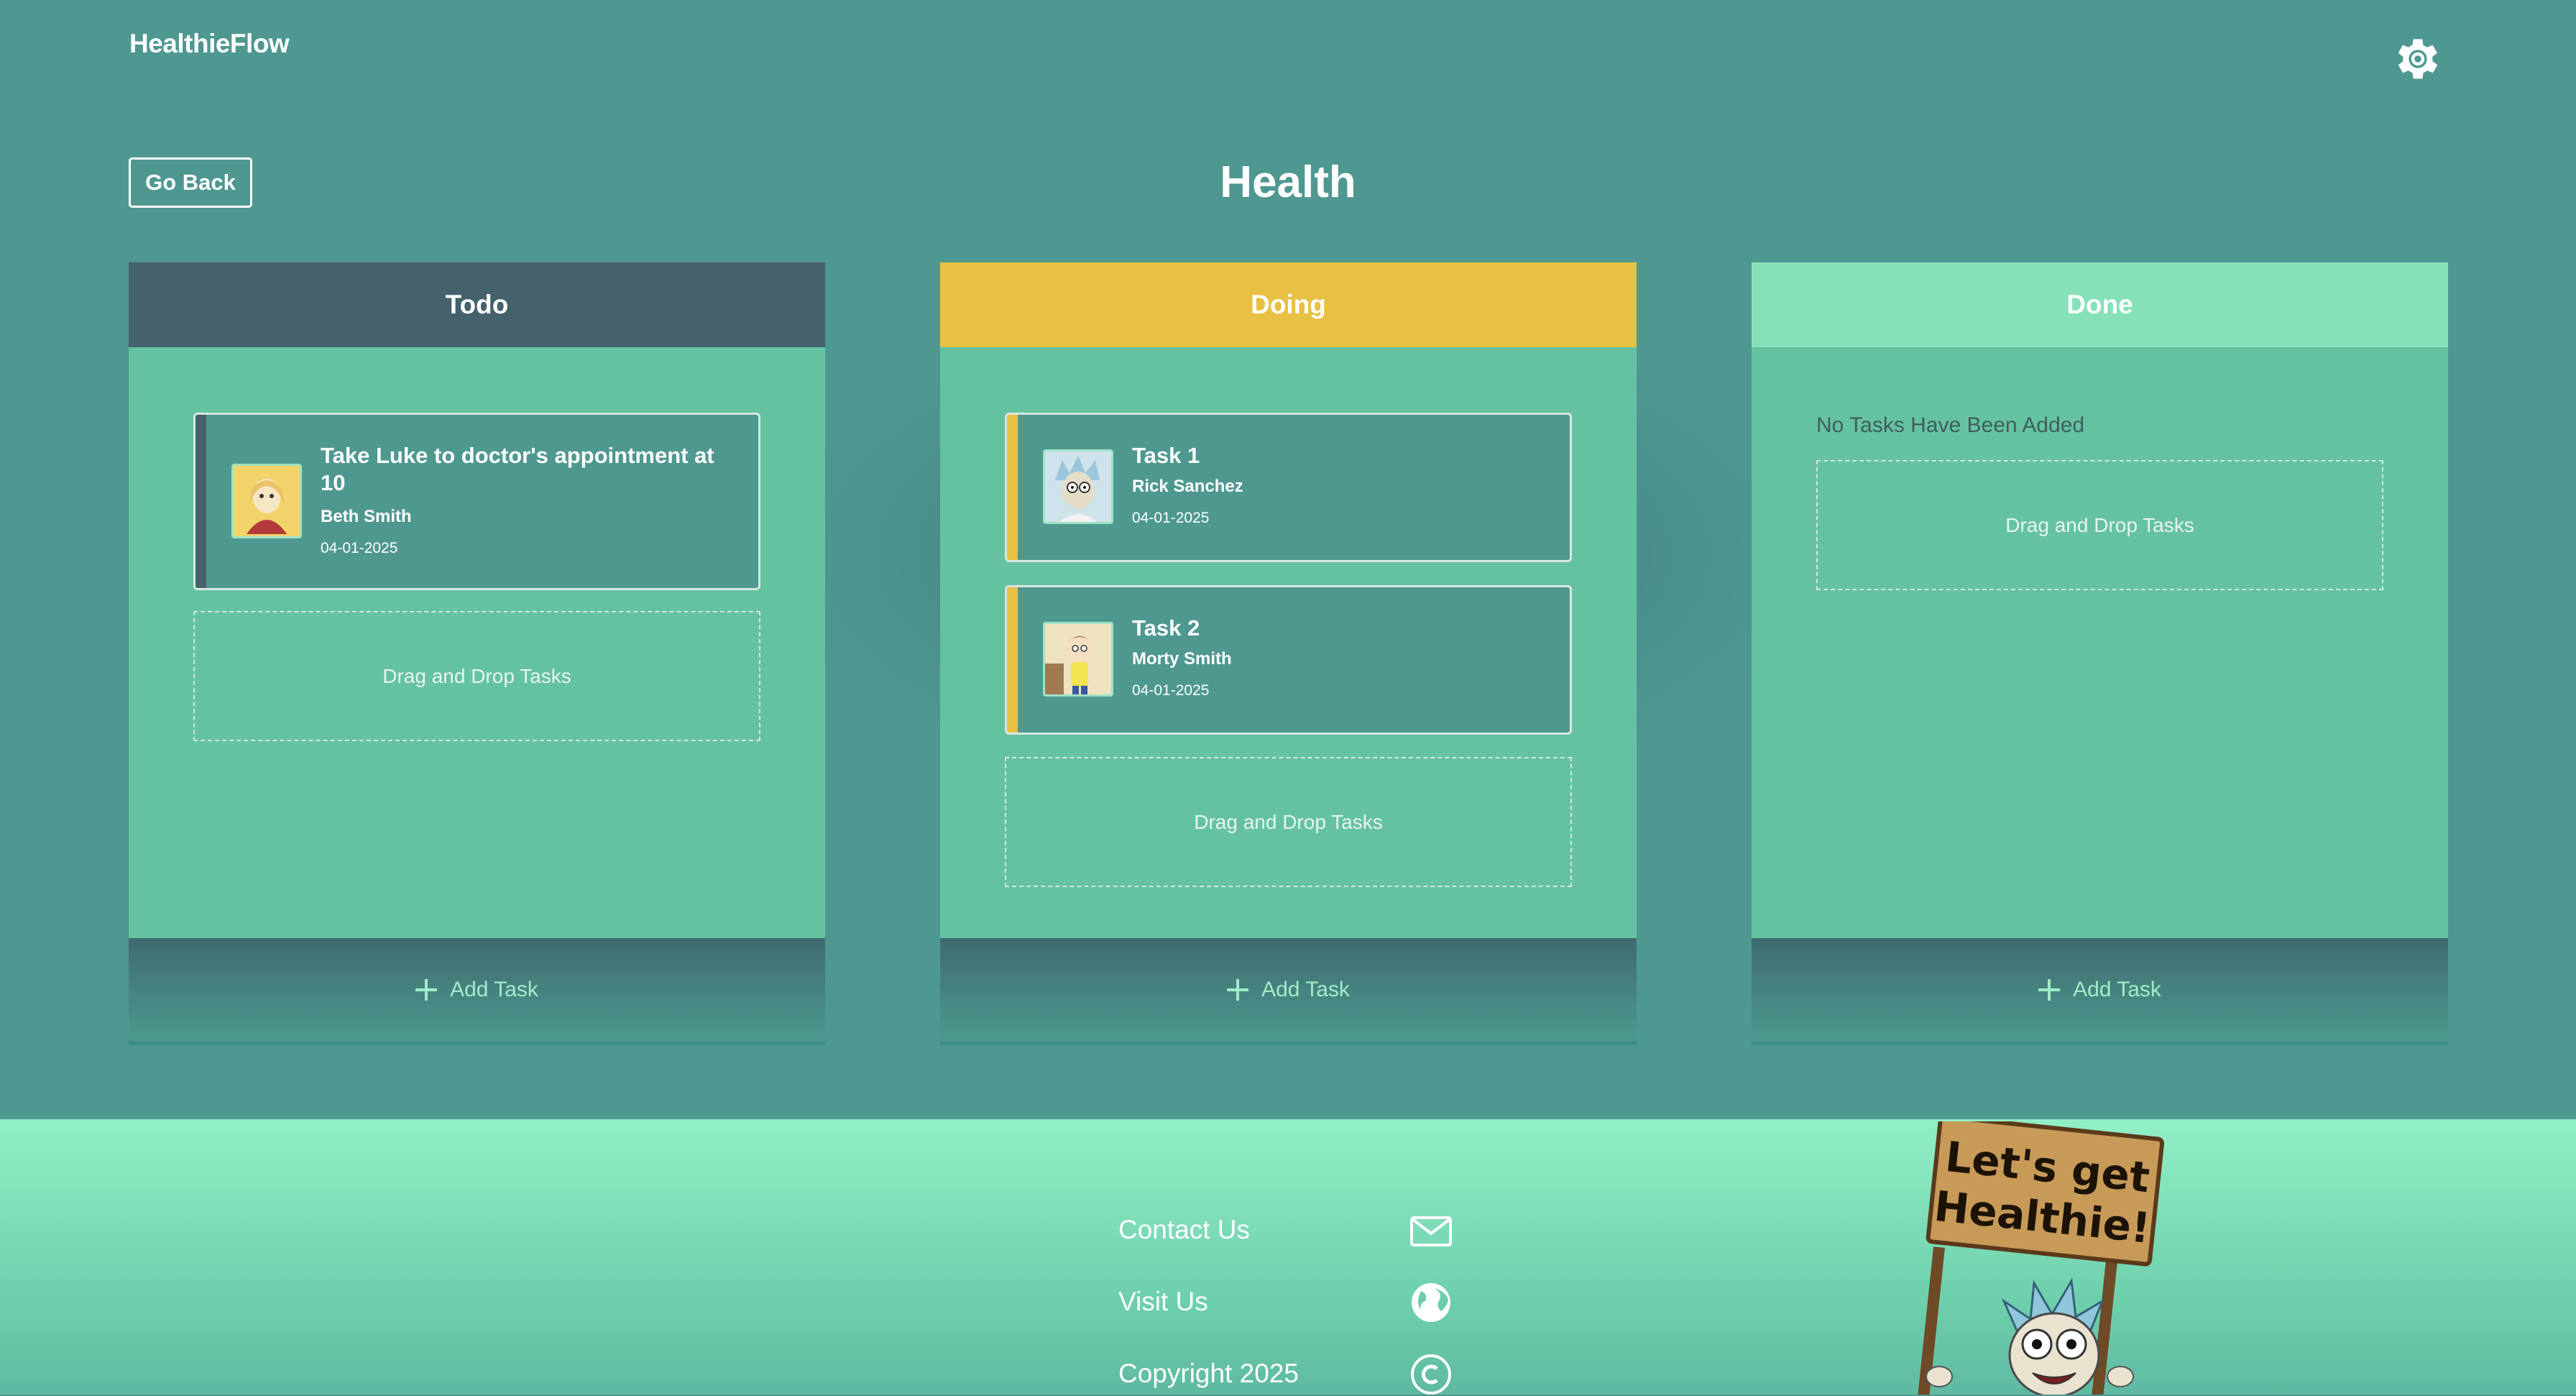  Describe the element at coordinates (2099, 525) in the screenshot. I see `dropzone-done: Drag and Drop Tasks` at that location.